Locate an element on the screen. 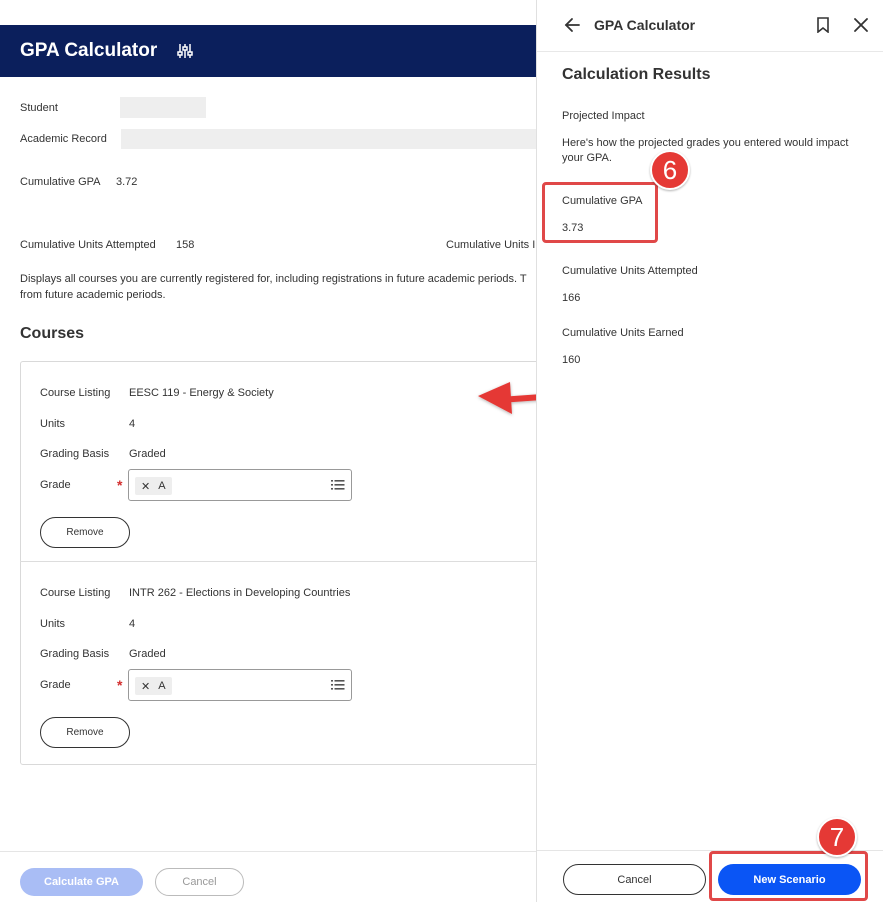 The image size is (883, 902). cumulative-gpa-value: 3.72 is located at coordinates (127, 182).